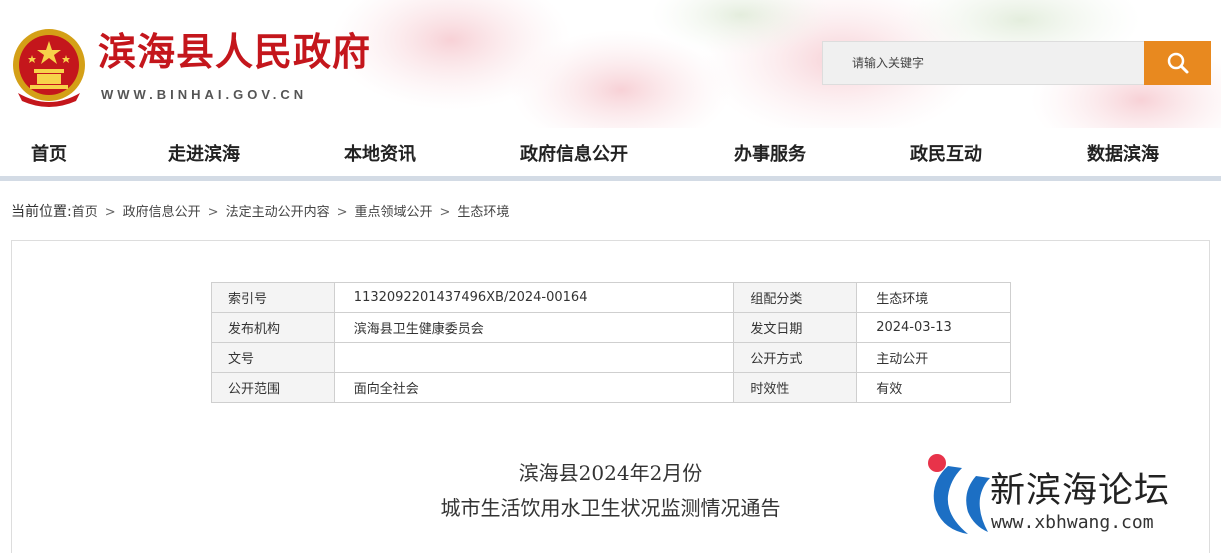 This screenshot has height=553, width=1221. I want to click on nav-item-data: 数据滨海, so click(1123, 153).